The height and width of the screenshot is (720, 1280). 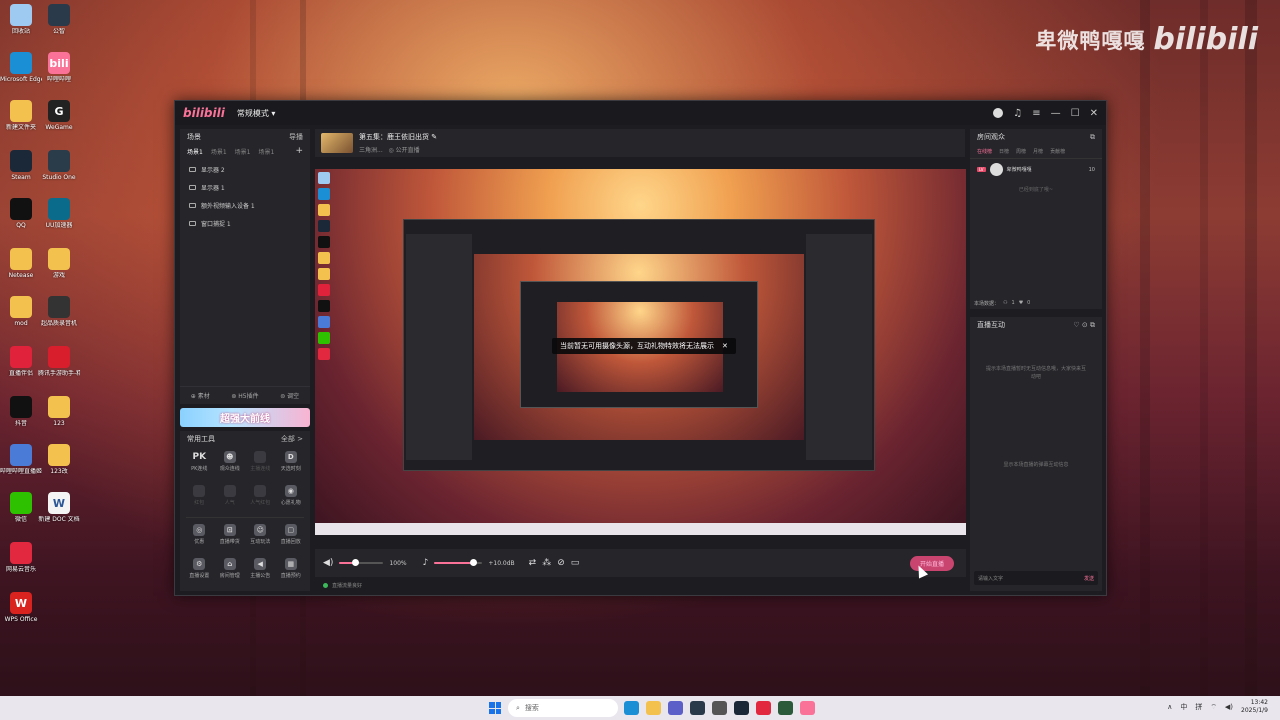 What do you see at coordinates (59, 20) in the screenshot?
I see `desktop-icon: 公智` at bounding box center [59, 20].